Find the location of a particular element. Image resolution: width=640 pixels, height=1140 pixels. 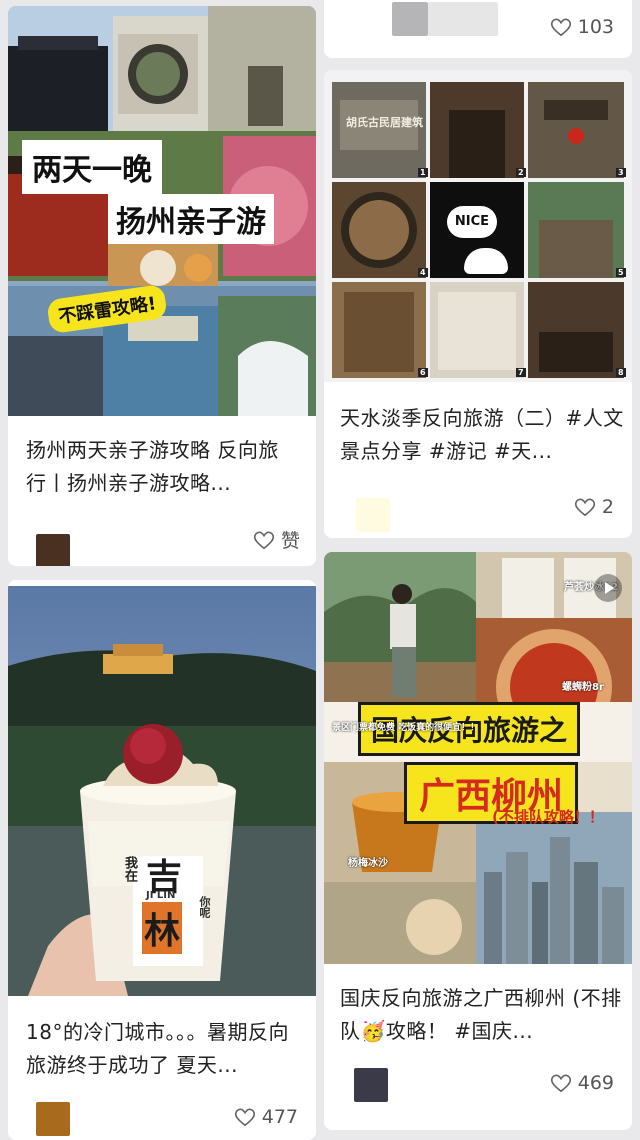

grid-number: 6 is located at coordinates (423, 372).